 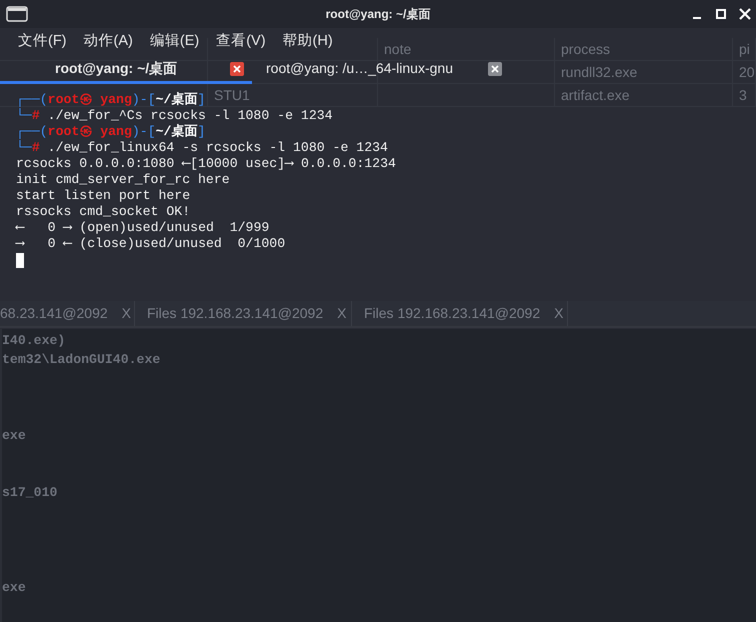 I want to click on window-title: root@yang: ~/桌面, so click(x=378, y=14).